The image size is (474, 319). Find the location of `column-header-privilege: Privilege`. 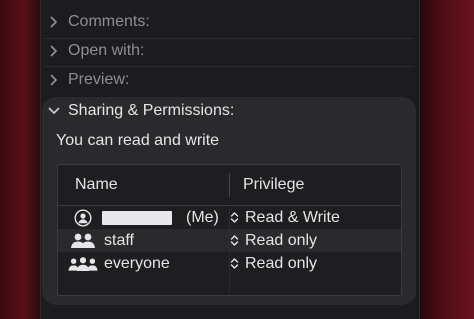

column-header-privilege: Privilege is located at coordinates (273, 185).